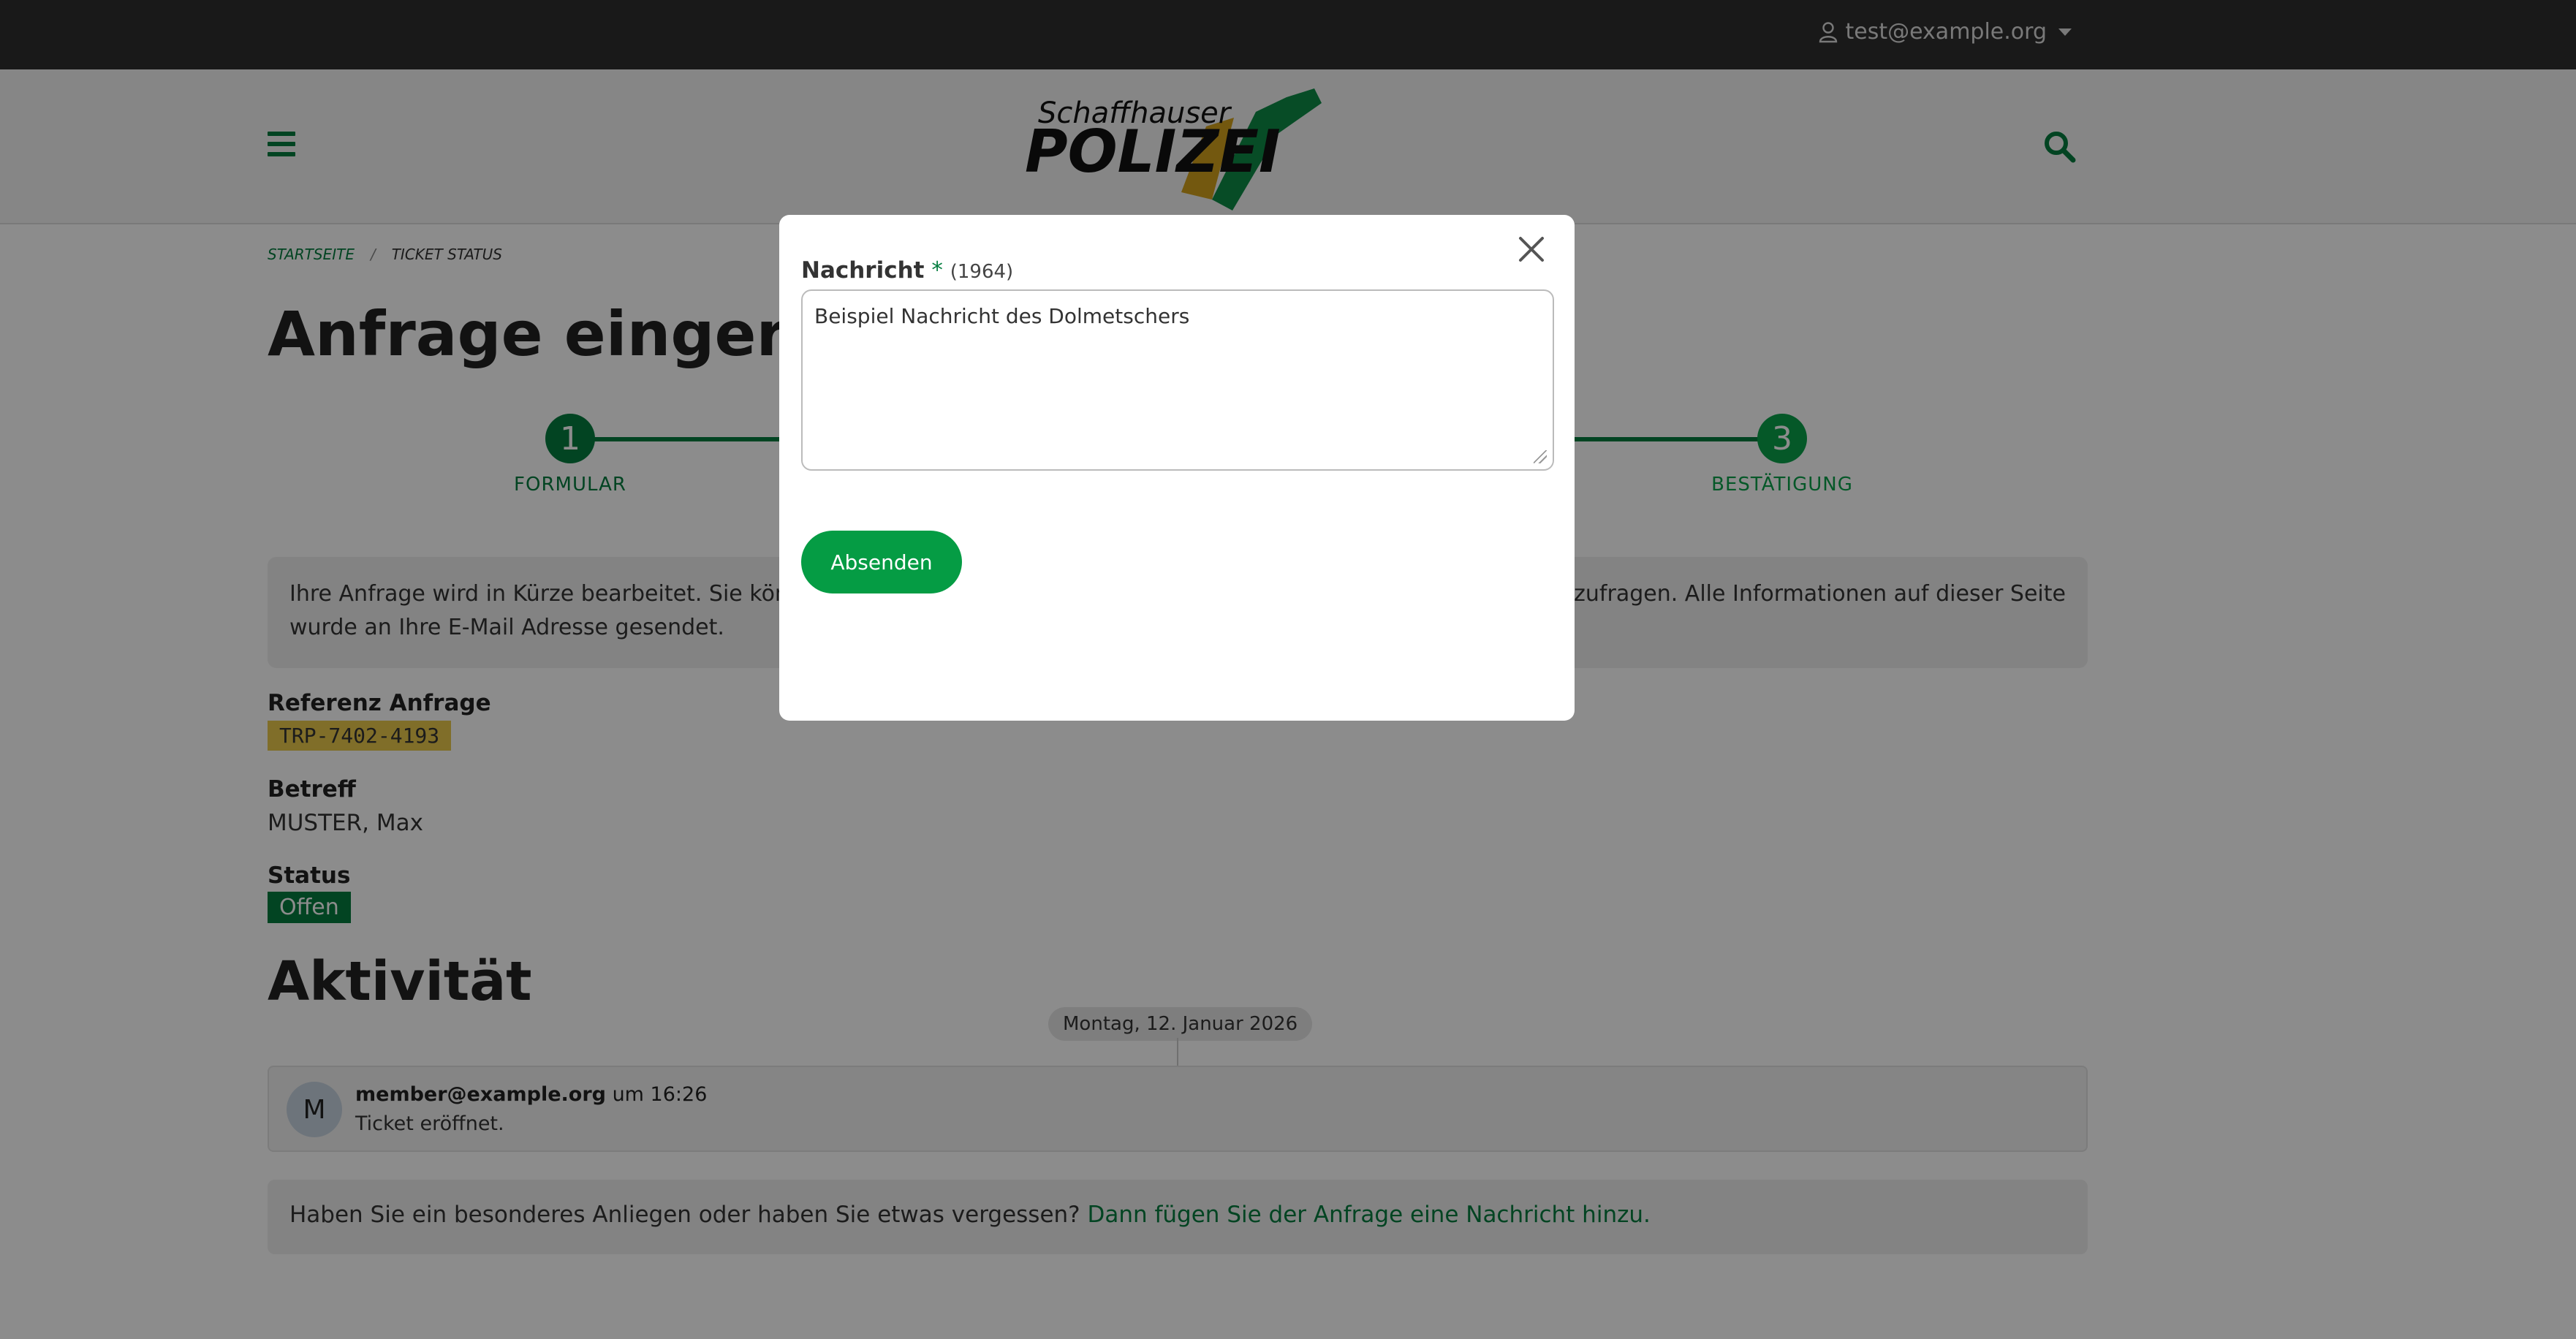  Describe the element at coordinates (1531, 250) in the screenshot. I see `close-icon` at that location.